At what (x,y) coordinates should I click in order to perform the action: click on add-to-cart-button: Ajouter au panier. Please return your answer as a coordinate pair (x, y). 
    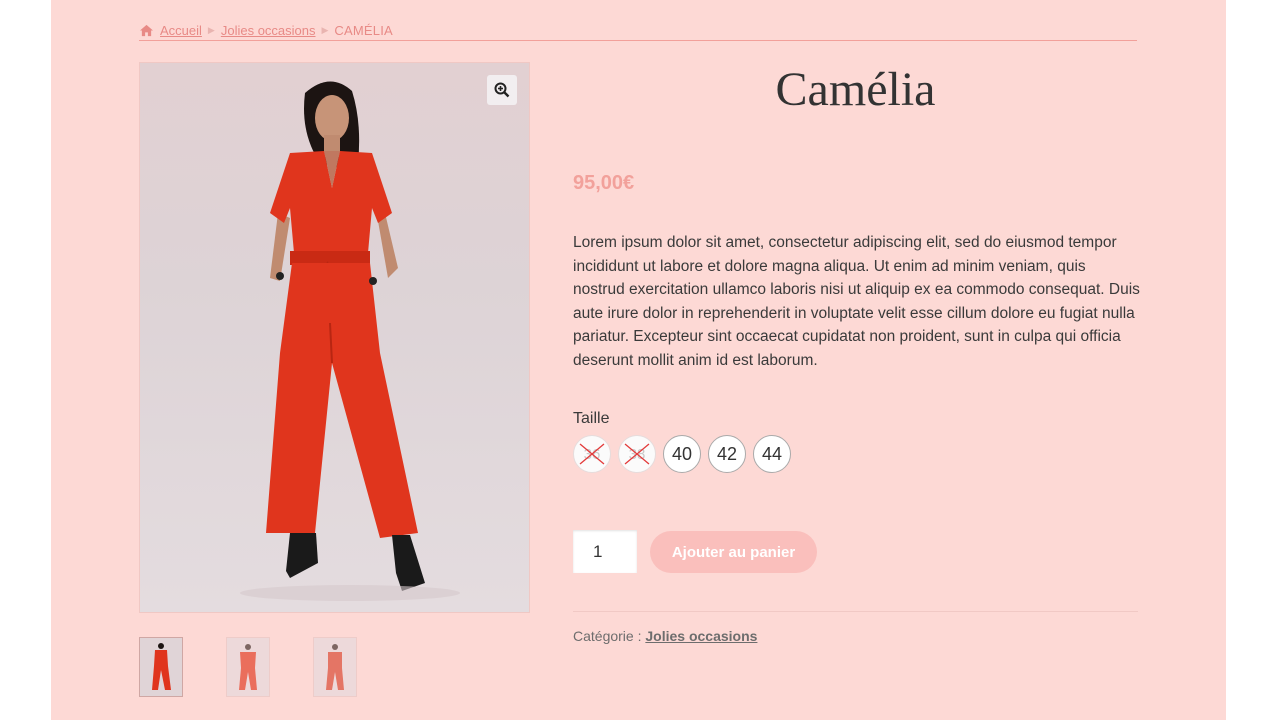
    Looking at the image, I should click on (733, 552).